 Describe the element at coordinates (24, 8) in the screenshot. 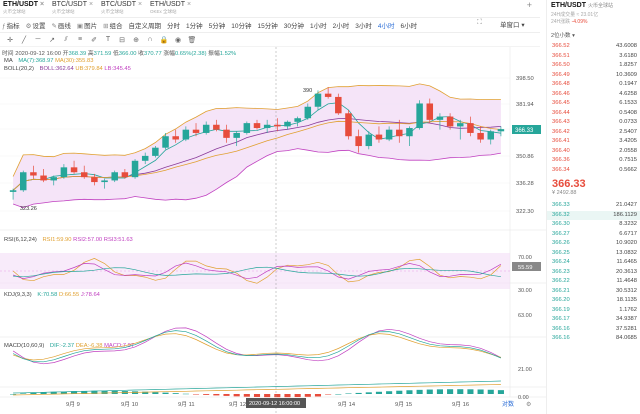

I see `symbol-tab: ETH/USDT × 火币全球站` at that location.